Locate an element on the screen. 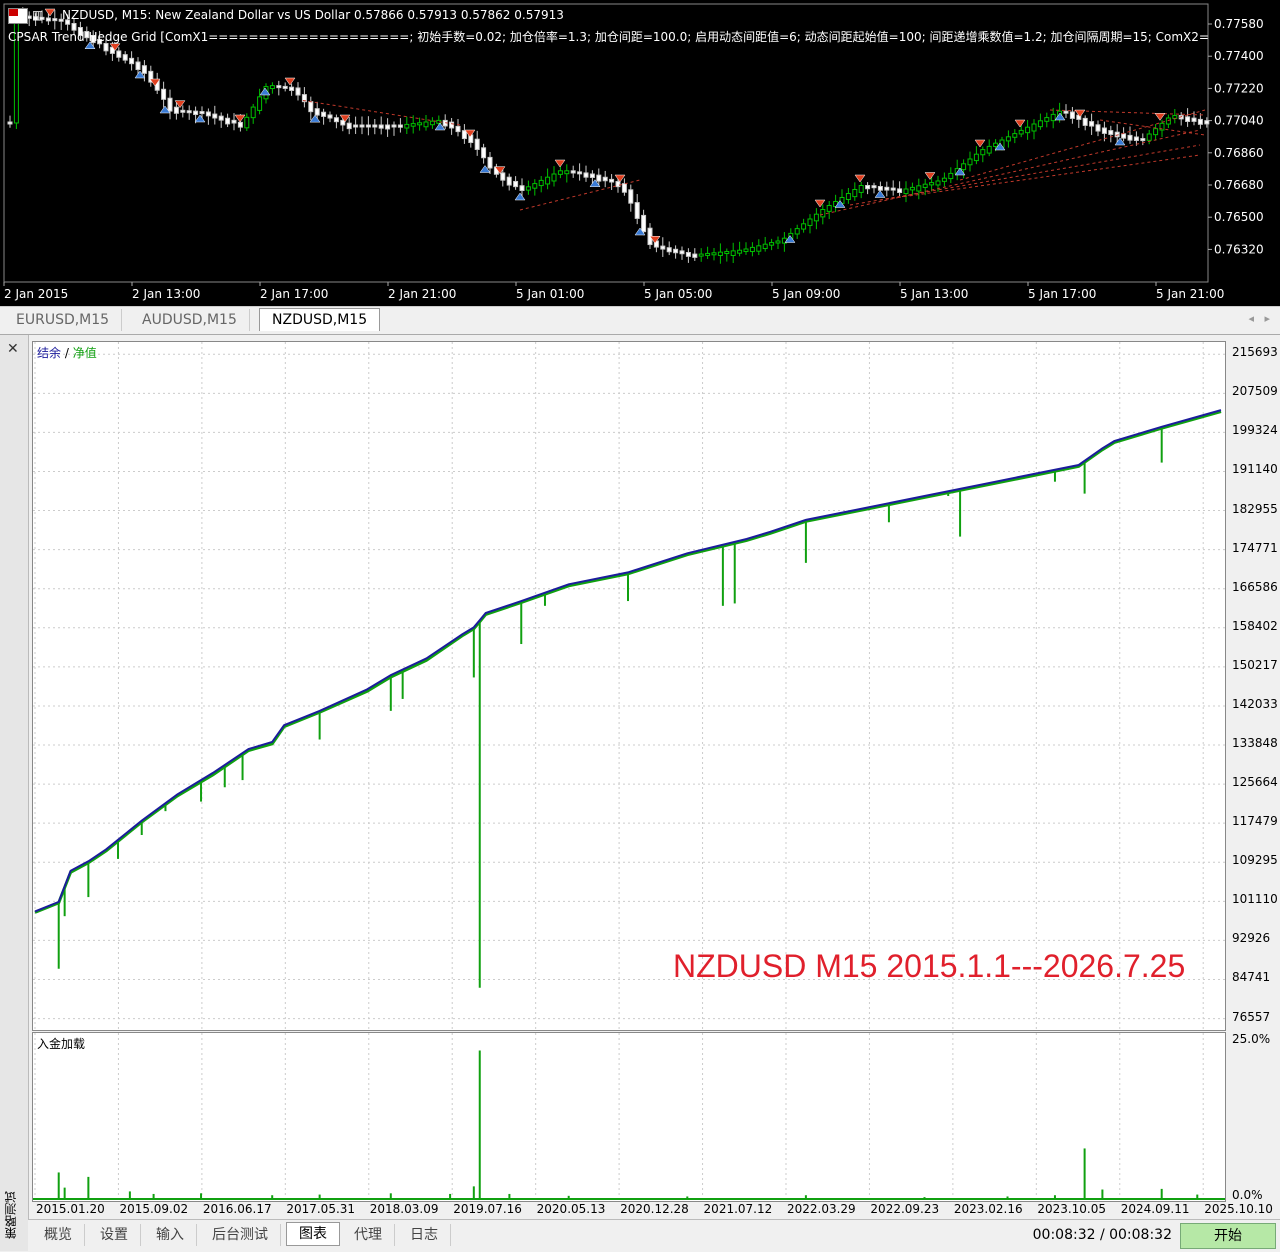 The image size is (1280, 1252). price-y-tick-label: 0.77400 is located at coordinates (1239, 56).